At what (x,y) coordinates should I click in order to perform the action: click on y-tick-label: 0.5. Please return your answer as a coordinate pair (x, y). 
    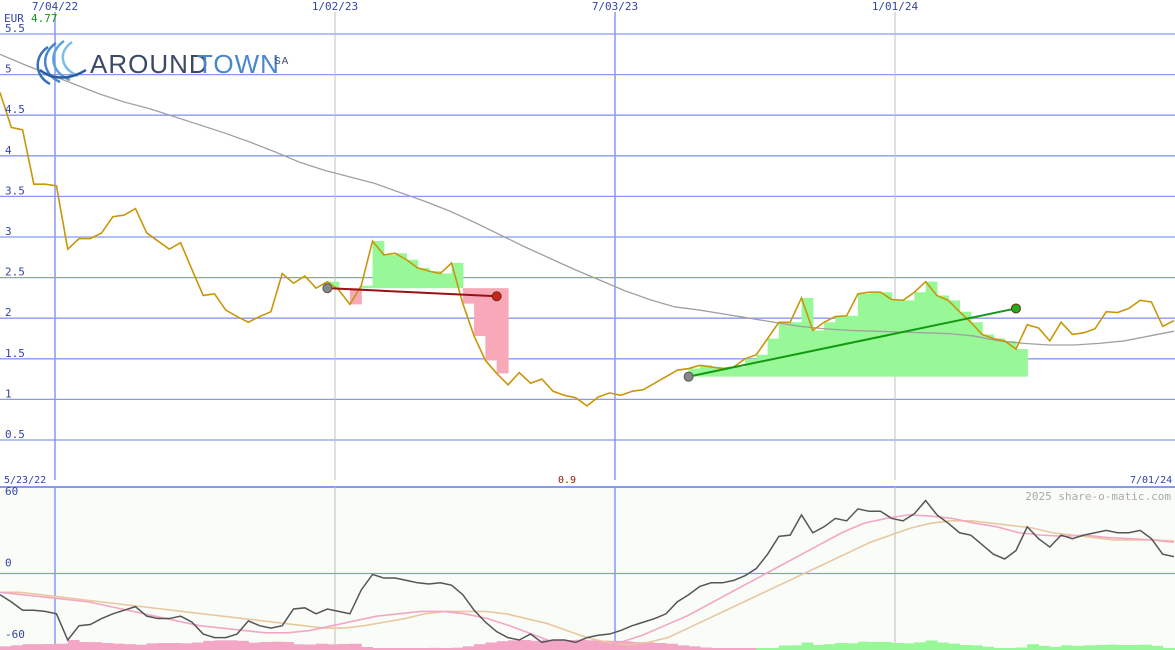
    Looking at the image, I should click on (15, 434).